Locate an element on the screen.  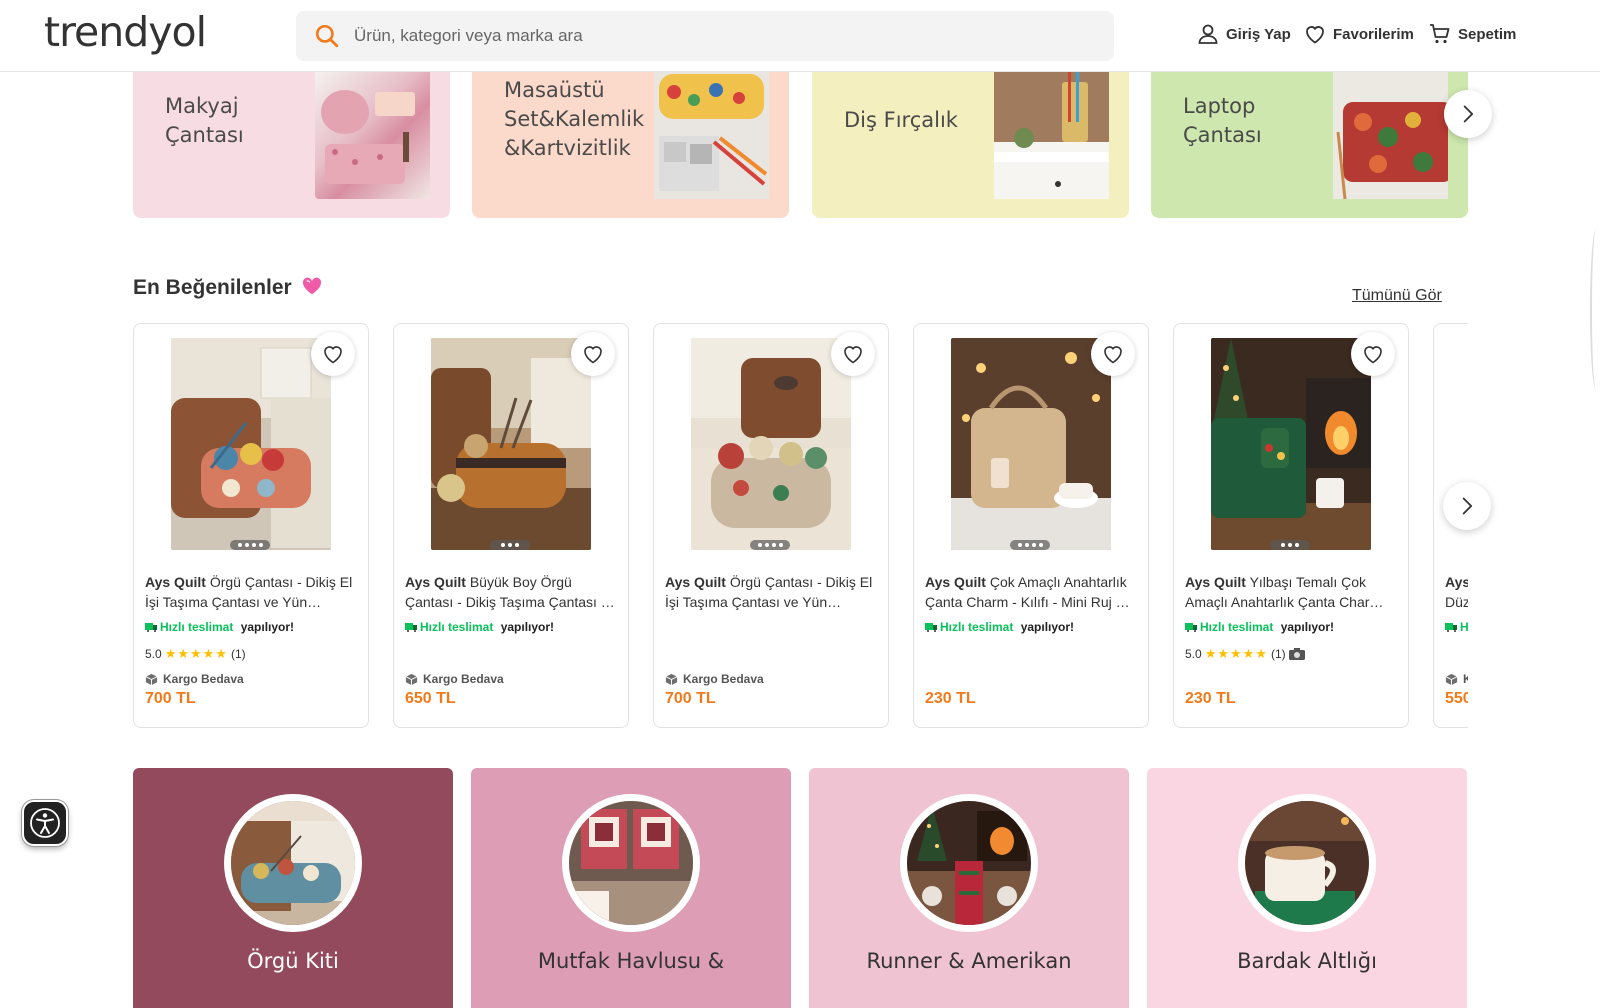
product-name: Düz is located at coordinates (1456, 602).